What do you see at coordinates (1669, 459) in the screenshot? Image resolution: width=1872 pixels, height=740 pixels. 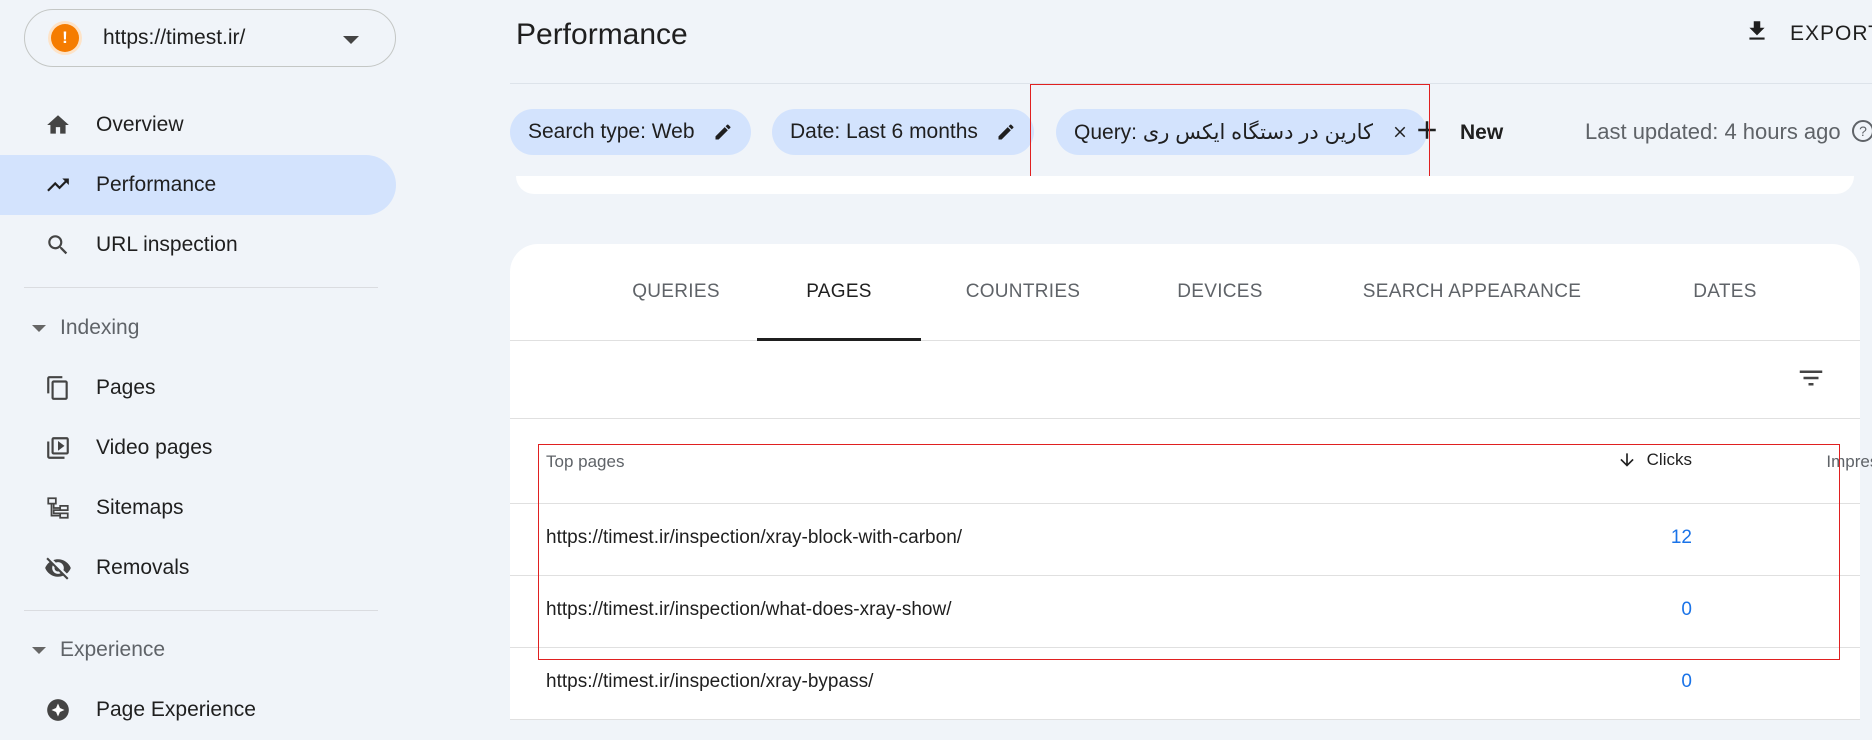 I see `clicks-header-label: Clicks` at bounding box center [1669, 459].